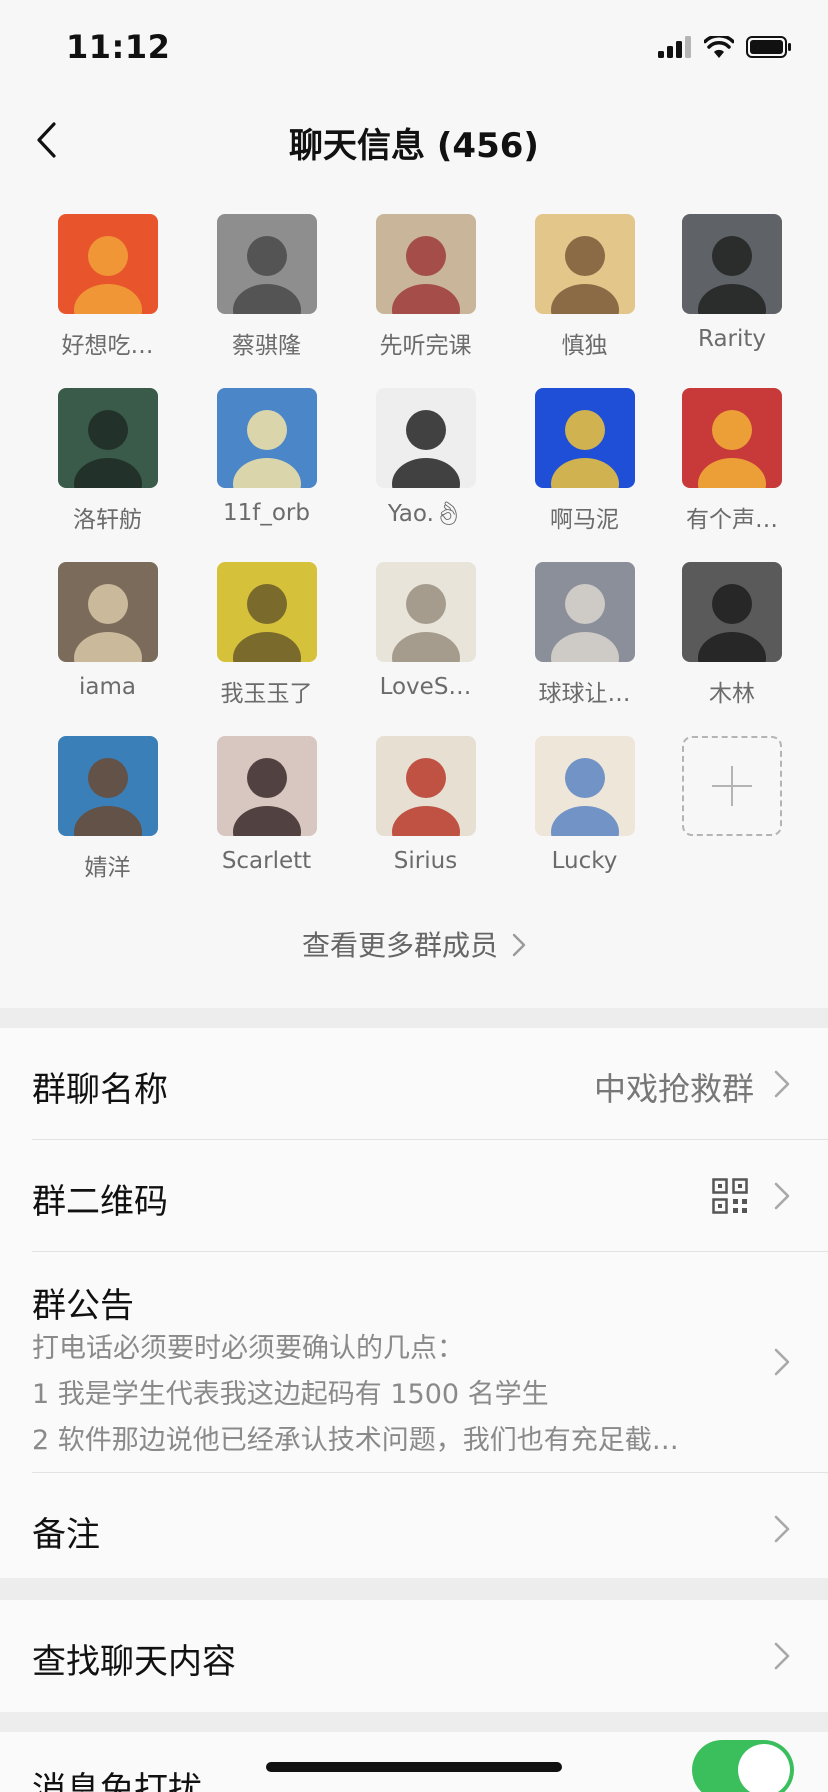 The image size is (828, 1792). What do you see at coordinates (107, 438) in the screenshot?
I see `blurred-person-icon` at bounding box center [107, 438].